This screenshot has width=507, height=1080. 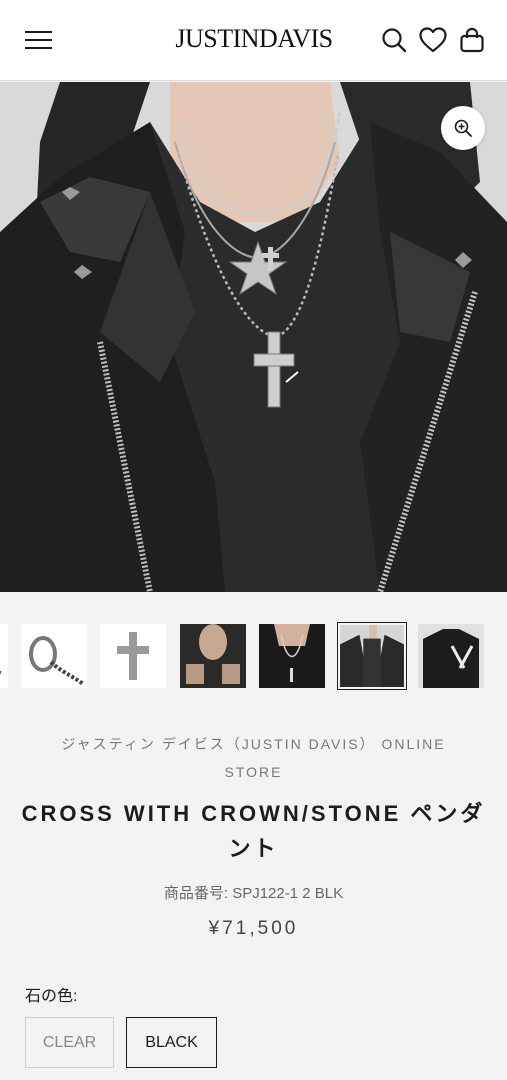 I want to click on option-clear-button: CLEAR, so click(x=69, y=1042).